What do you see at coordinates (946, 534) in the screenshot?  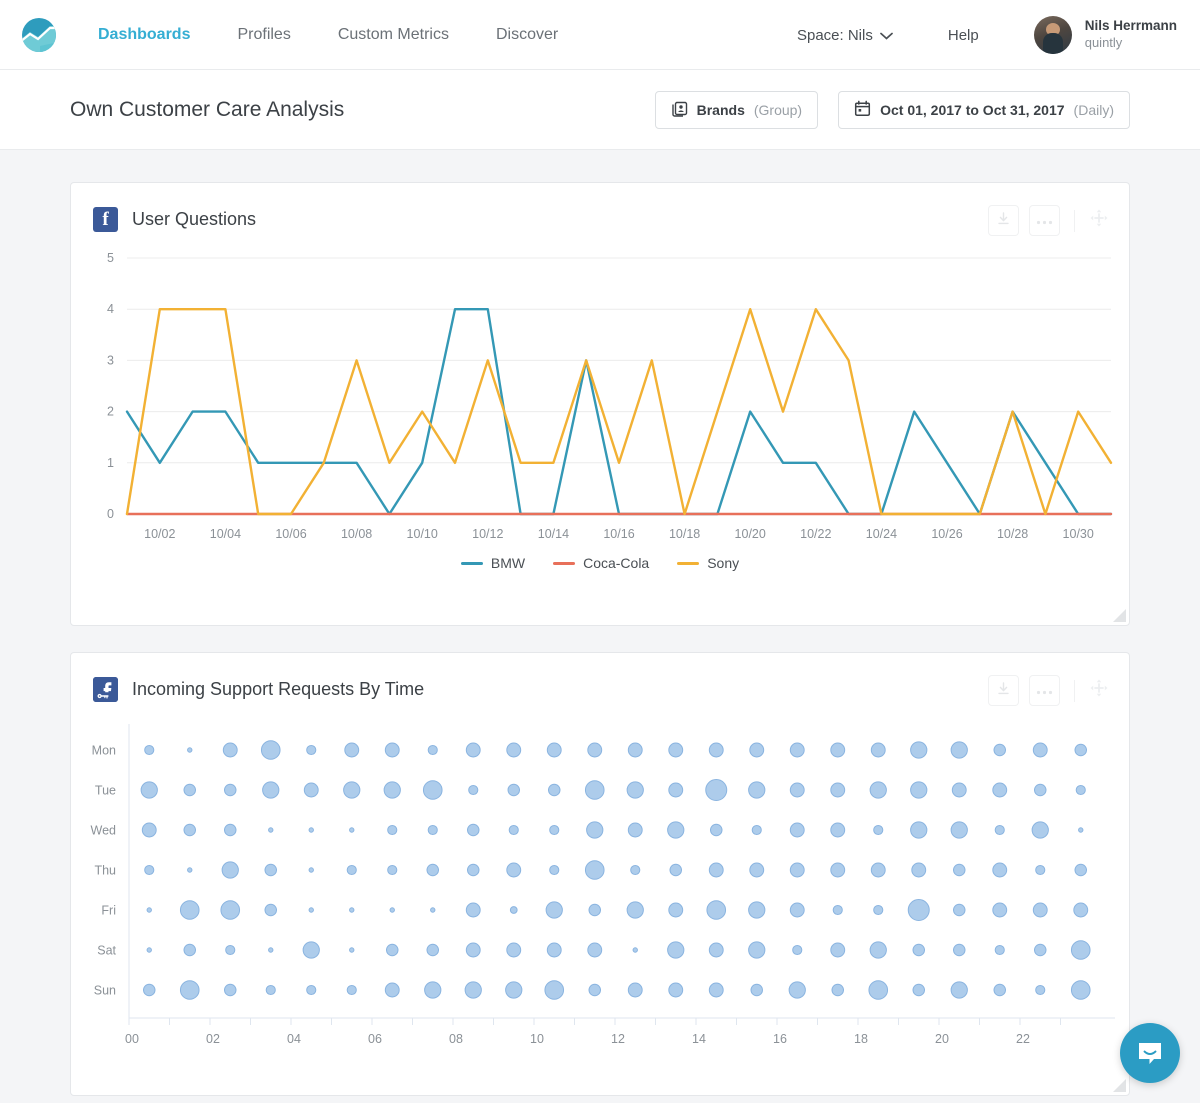 I see `svg-text: 10/26` at bounding box center [946, 534].